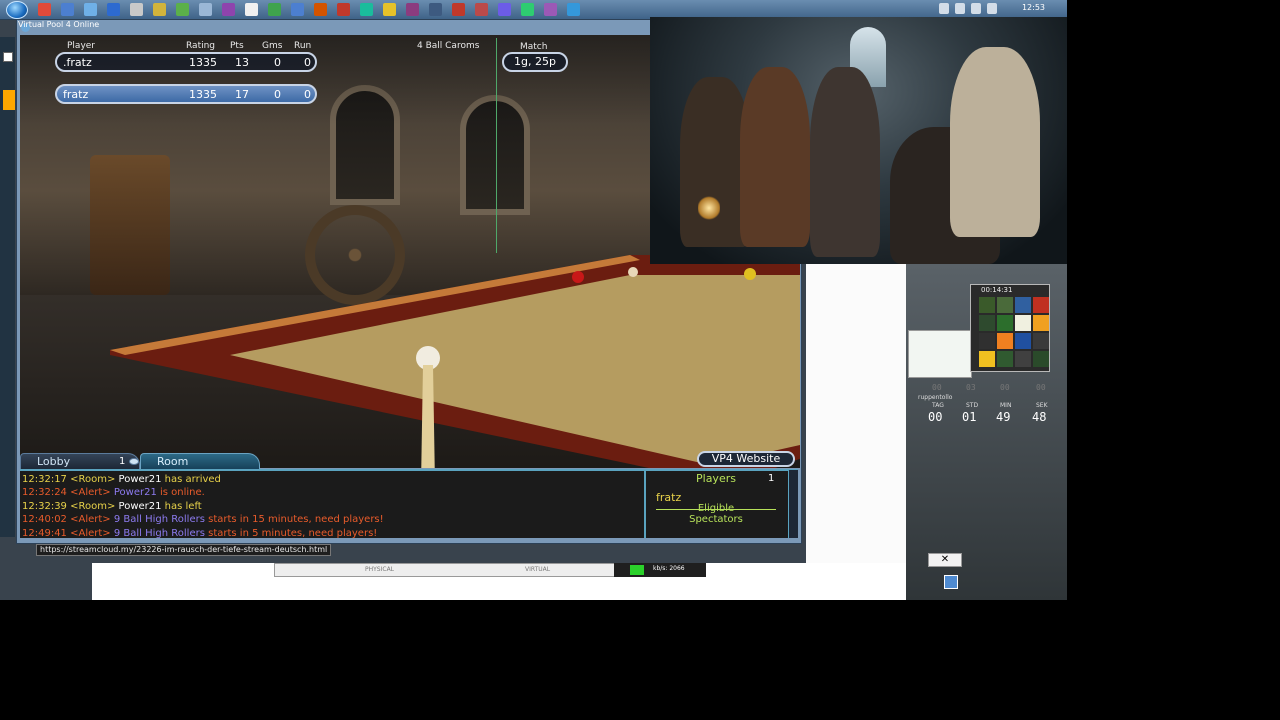 The width and height of the screenshot is (1280, 720). I want to click on virtual-label: VIRTUAL, so click(538, 569).